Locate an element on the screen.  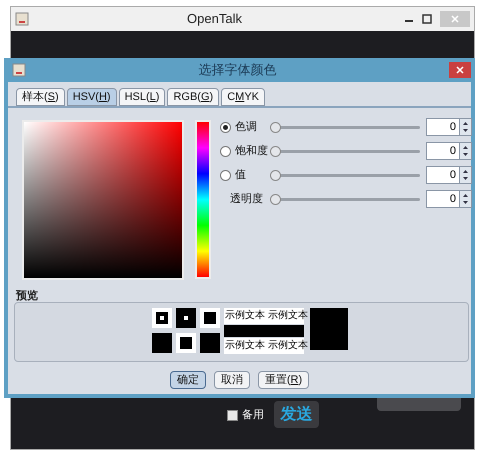
tab: CMYK is located at coordinates (243, 97).